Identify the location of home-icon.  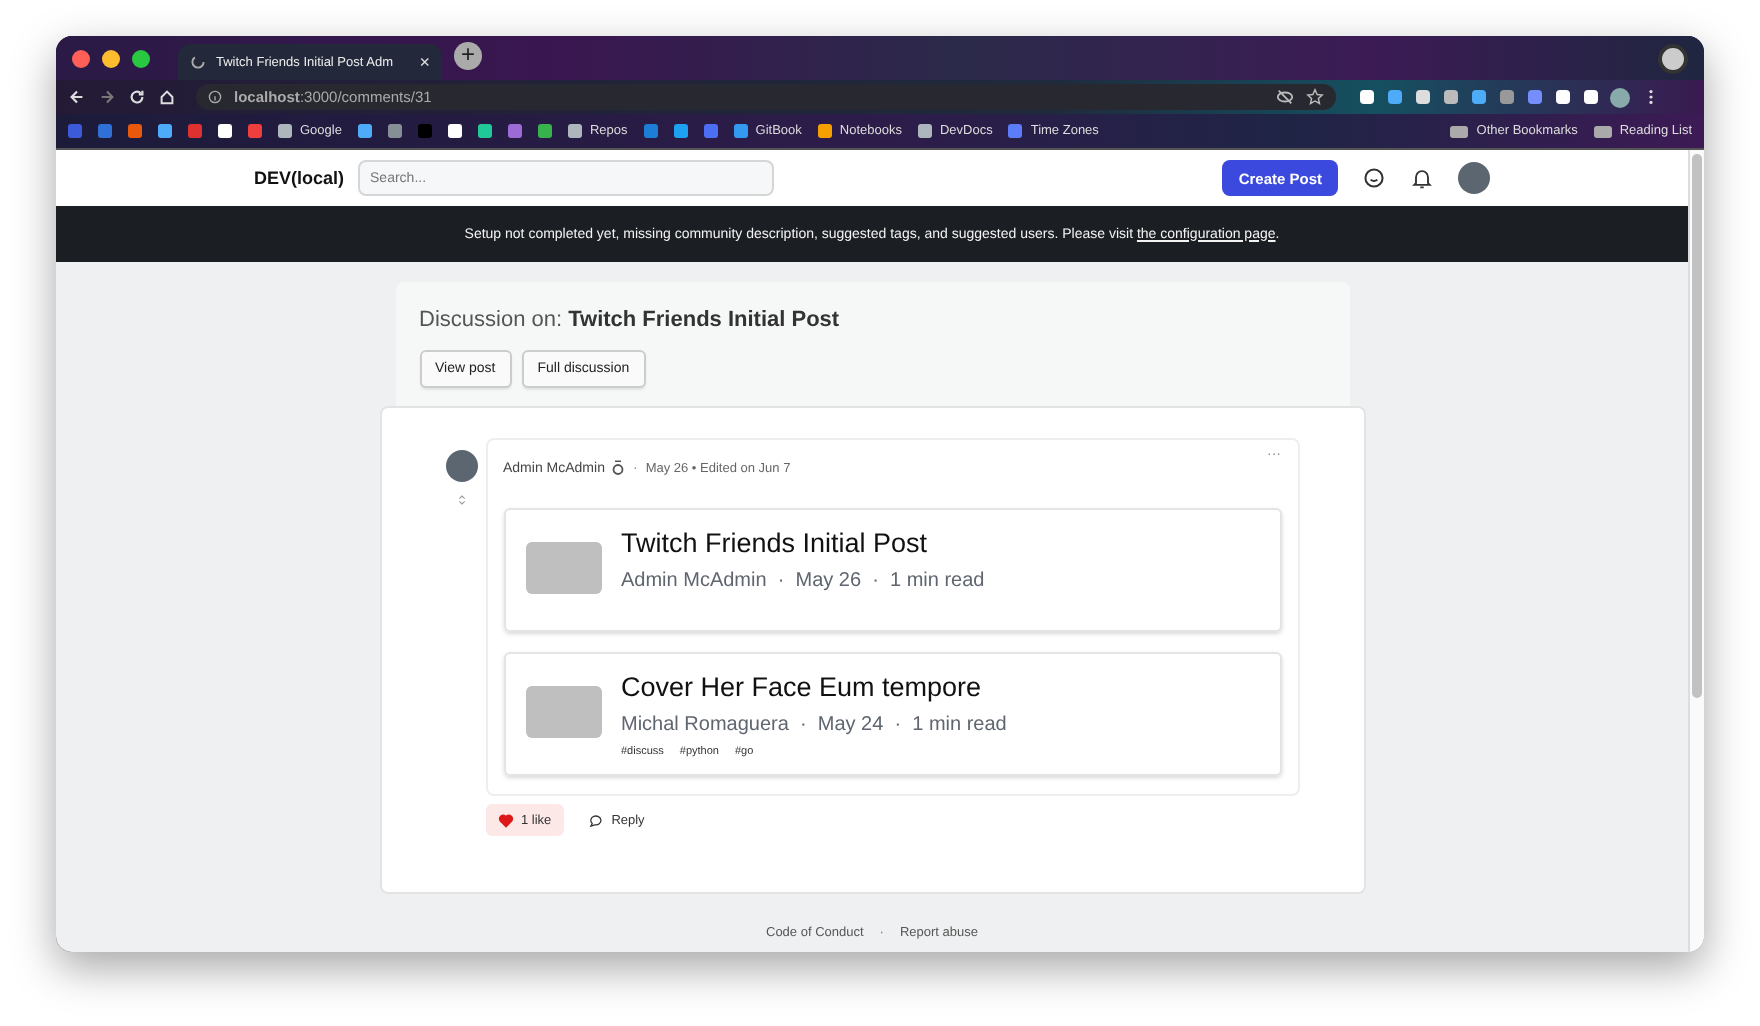
(167, 97).